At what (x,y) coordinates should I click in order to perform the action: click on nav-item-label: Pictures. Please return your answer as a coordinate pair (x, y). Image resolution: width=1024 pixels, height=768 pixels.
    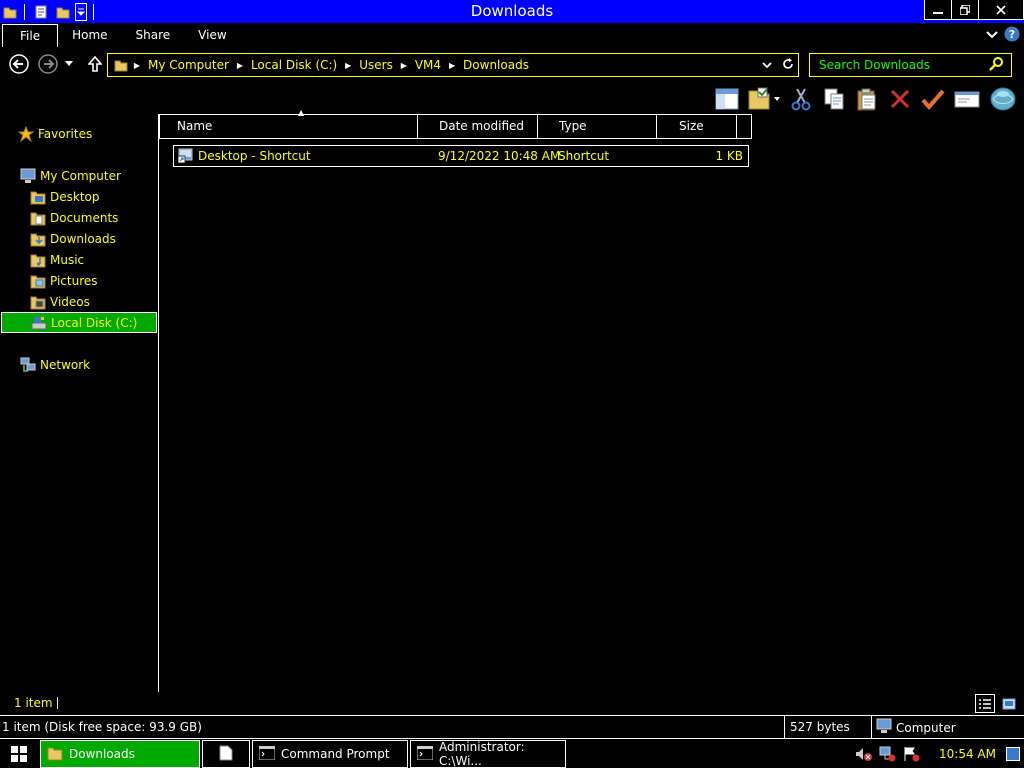
    Looking at the image, I should click on (74, 280).